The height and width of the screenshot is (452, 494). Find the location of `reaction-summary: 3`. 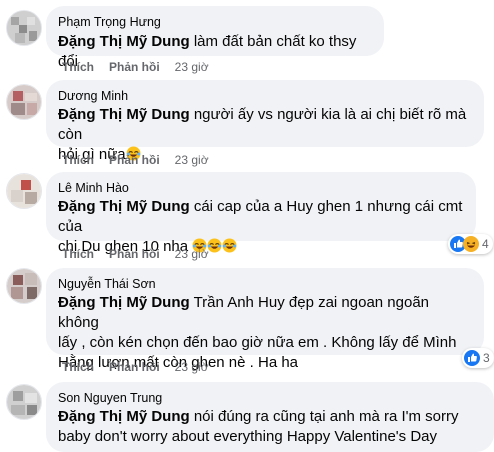

reaction-summary: 3 is located at coordinates (478, 358).